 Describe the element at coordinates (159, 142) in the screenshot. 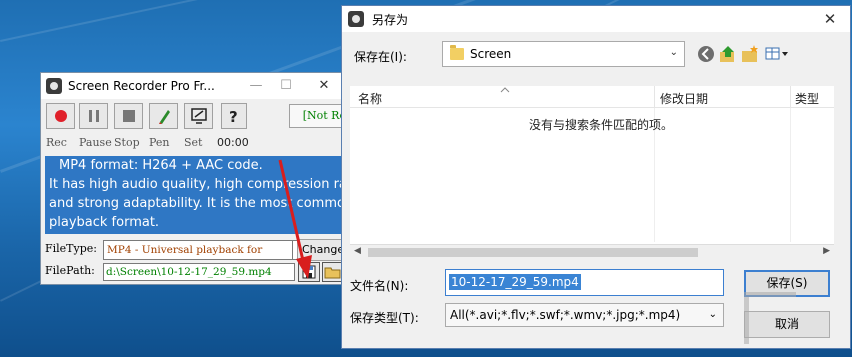

I see `label-pen: Pen` at that location.